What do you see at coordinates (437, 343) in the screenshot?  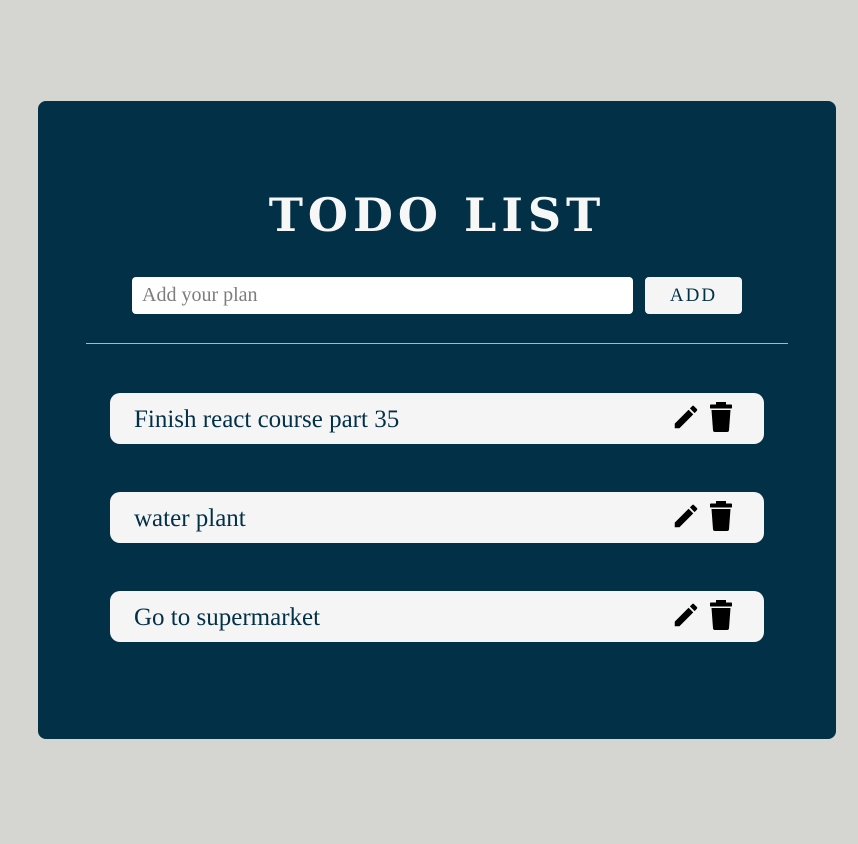 I see `divider` at bounding box center [437, 343].